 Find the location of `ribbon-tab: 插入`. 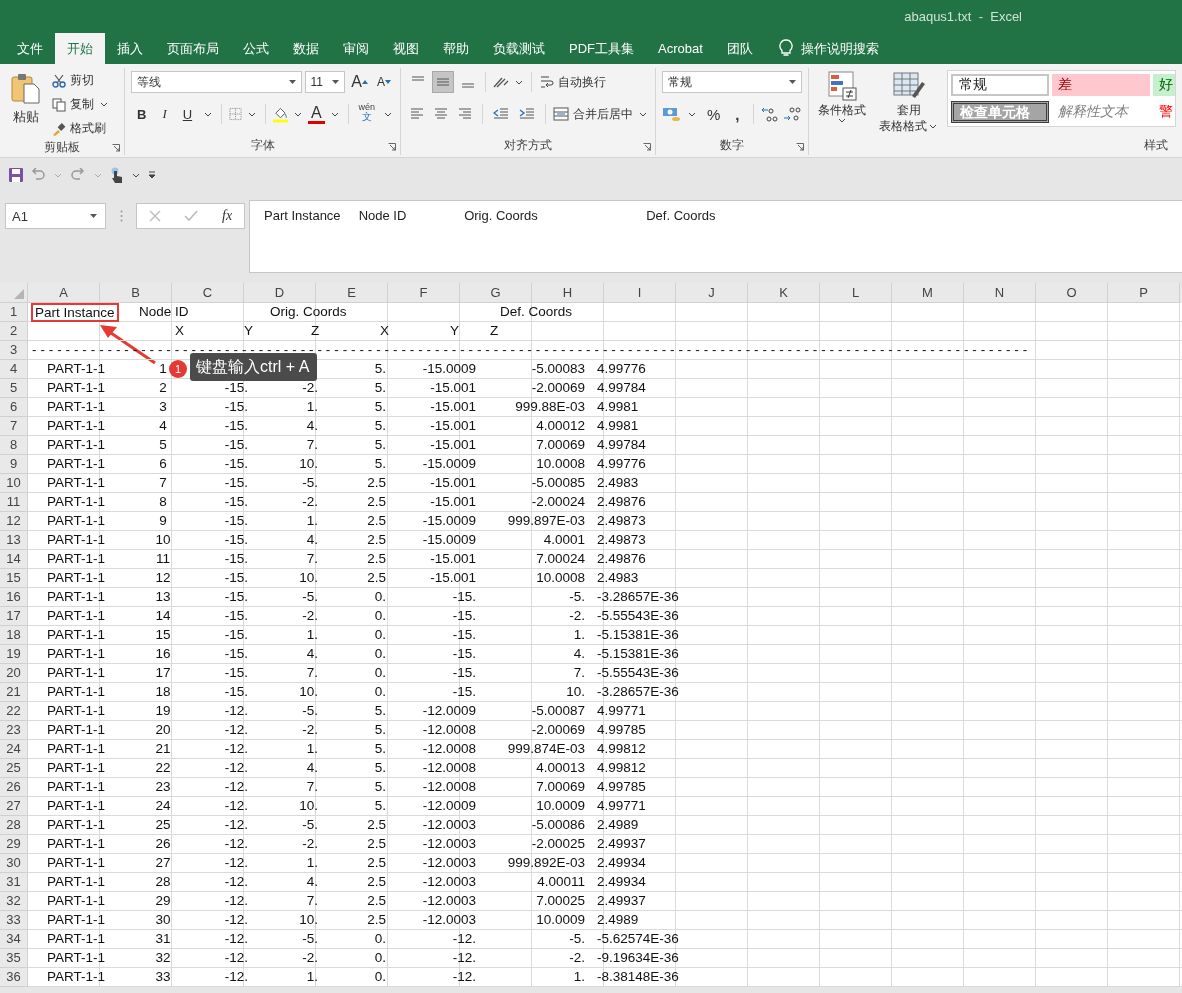

ribbon-tab: 插入 is located at coordinates (130, 48).